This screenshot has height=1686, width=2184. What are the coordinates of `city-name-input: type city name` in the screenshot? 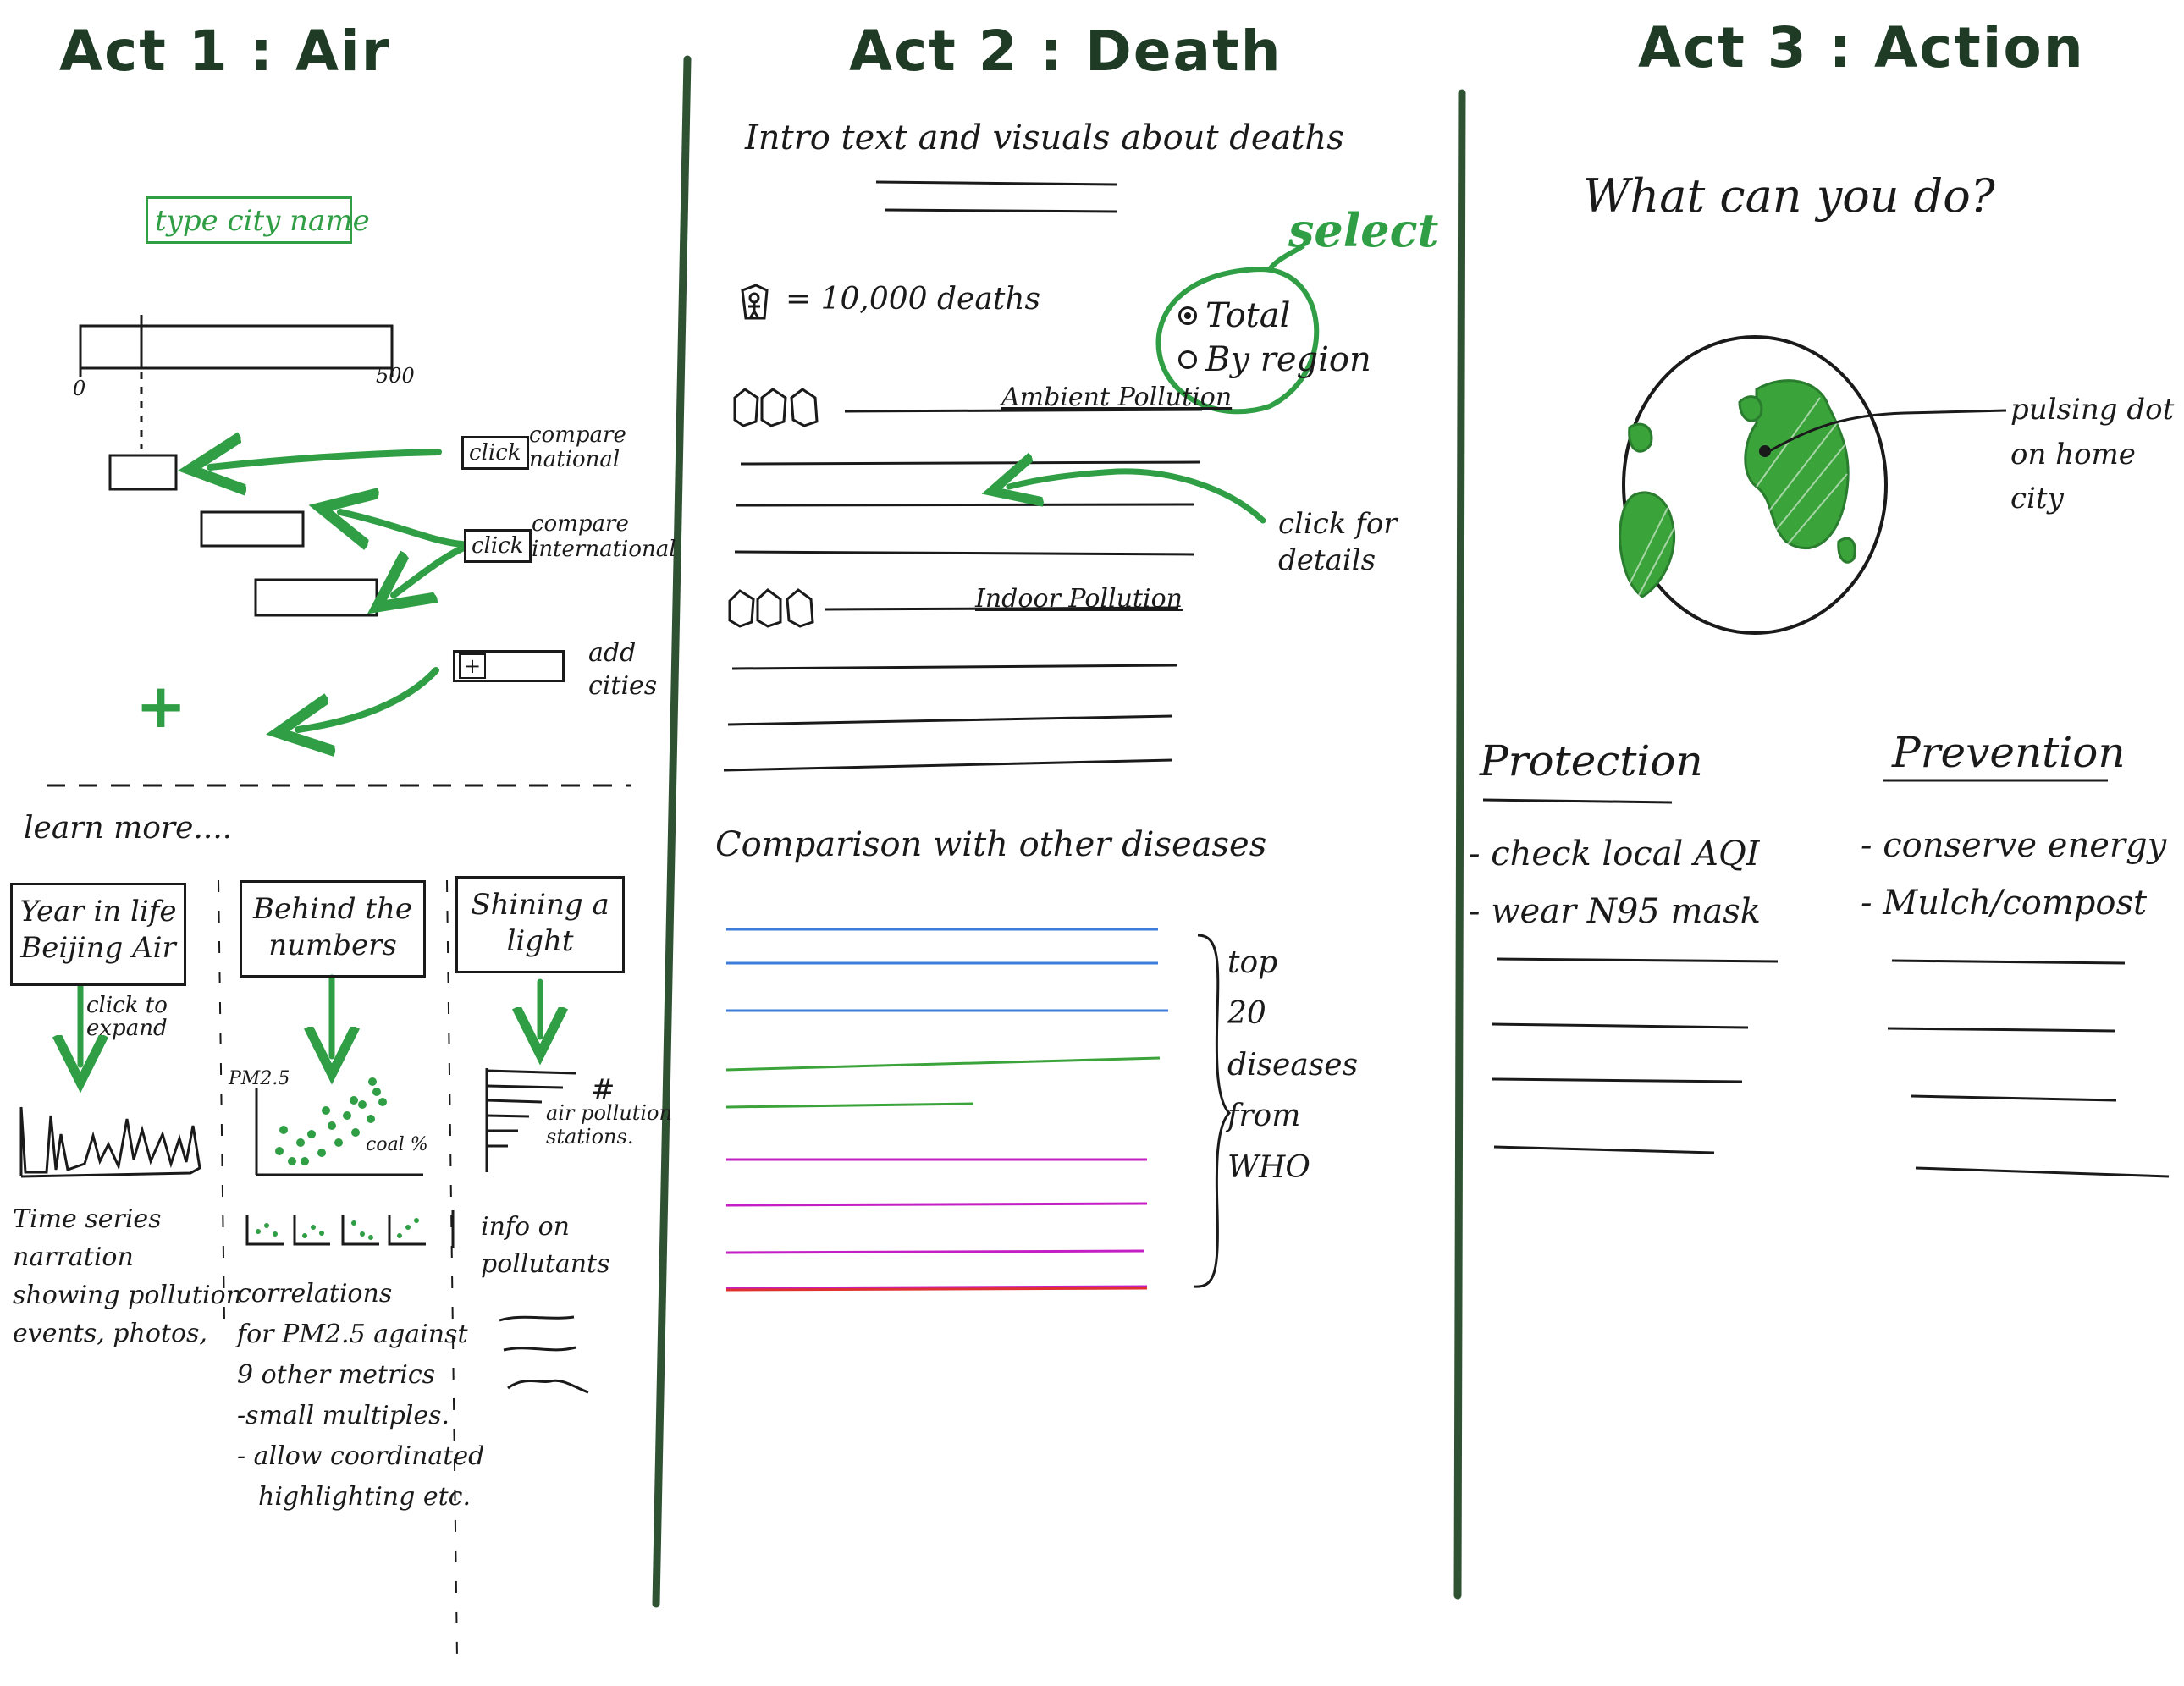 It's located at (258, 220).